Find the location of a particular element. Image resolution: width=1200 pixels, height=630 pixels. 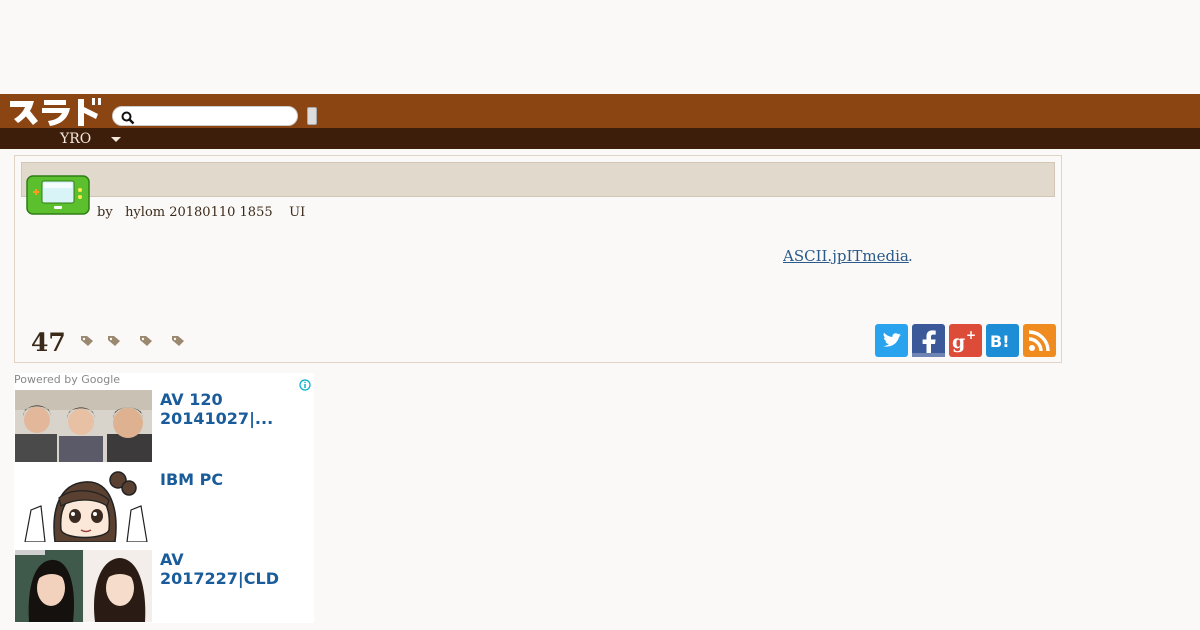

ad-title: AV 2017227|CLD is located at coordinates (219, 569).